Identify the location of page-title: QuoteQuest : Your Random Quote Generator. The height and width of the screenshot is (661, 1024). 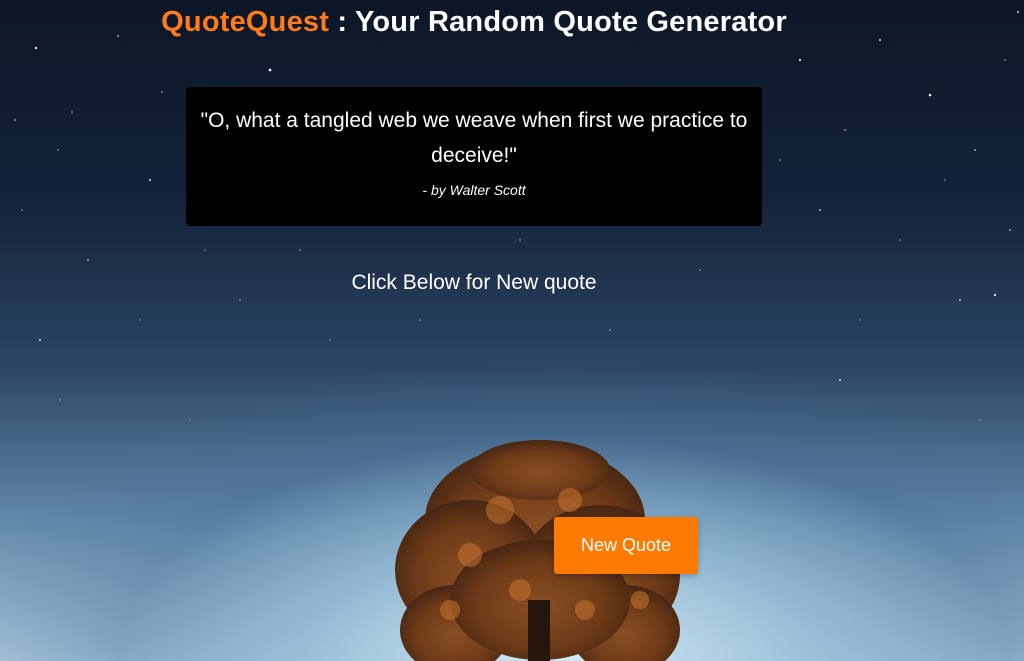
(474, 22).